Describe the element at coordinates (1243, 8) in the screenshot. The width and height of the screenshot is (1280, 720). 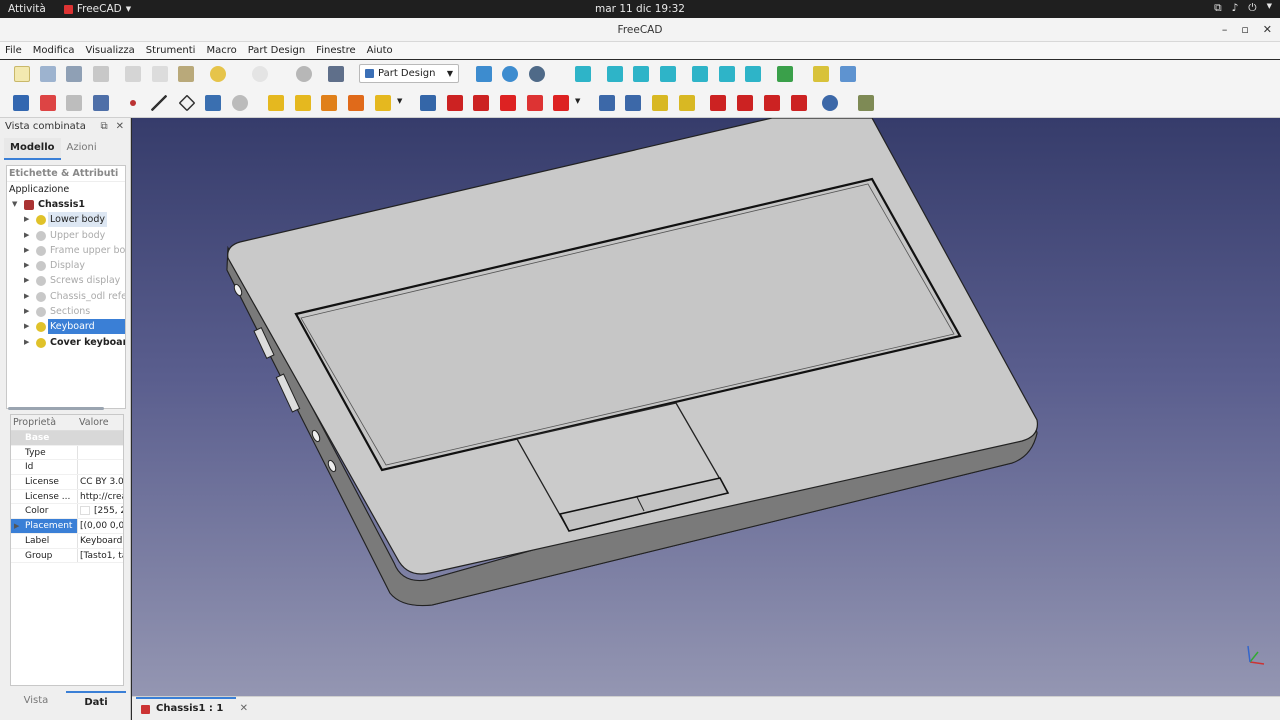
I see `system-tray: ⧉ ♪ ⏻ ▼` at that location.